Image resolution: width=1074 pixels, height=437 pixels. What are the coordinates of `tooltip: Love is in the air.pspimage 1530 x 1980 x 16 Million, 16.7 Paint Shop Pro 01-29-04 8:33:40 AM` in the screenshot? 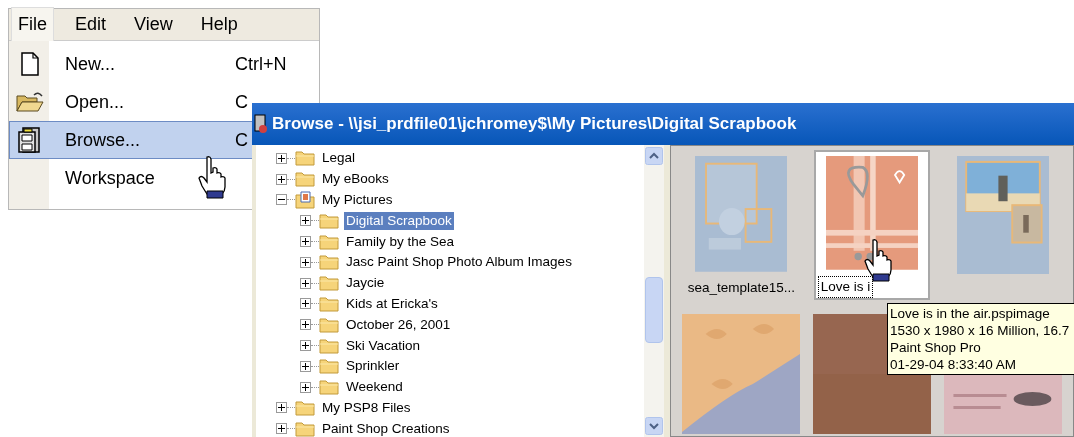 It's located at (980, 339).